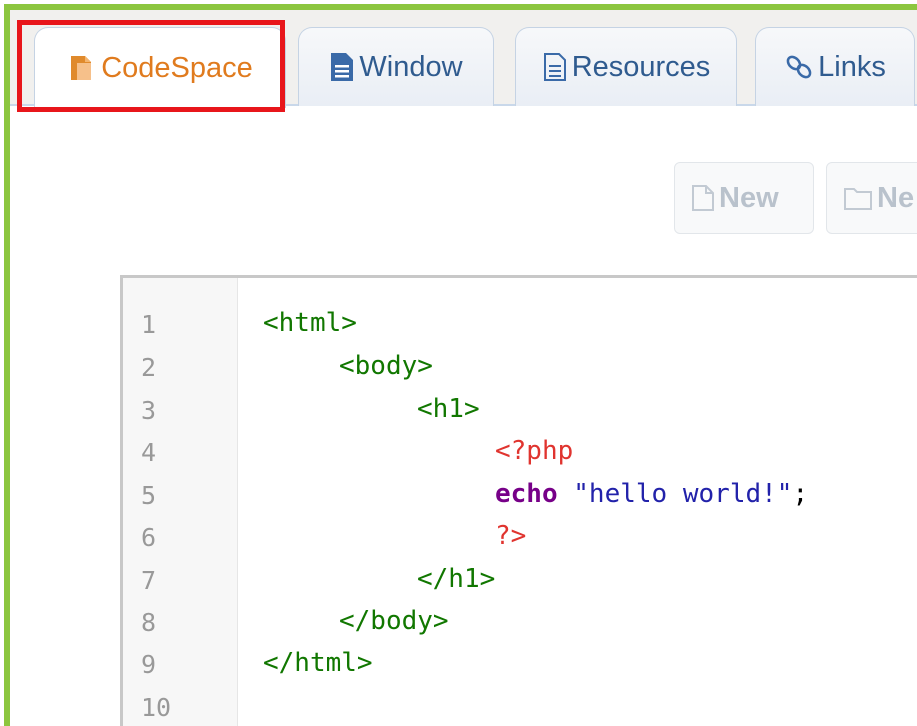 This screenshot has height=726, width=917. I want to click on tab-window: Window, so click(396, 66).